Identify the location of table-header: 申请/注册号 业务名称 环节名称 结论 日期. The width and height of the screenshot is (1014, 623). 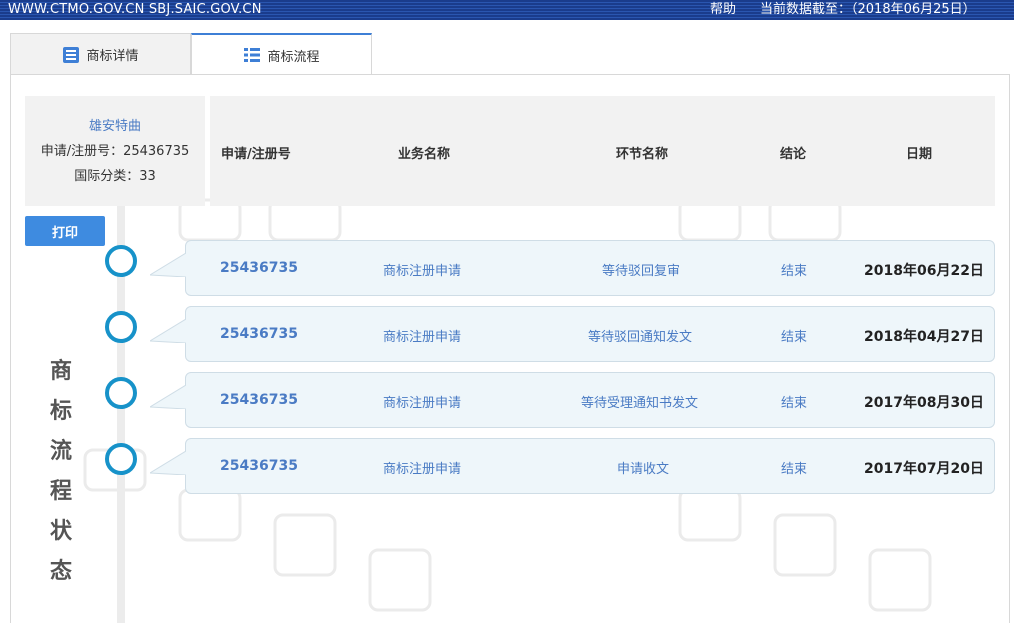
(602, 151).